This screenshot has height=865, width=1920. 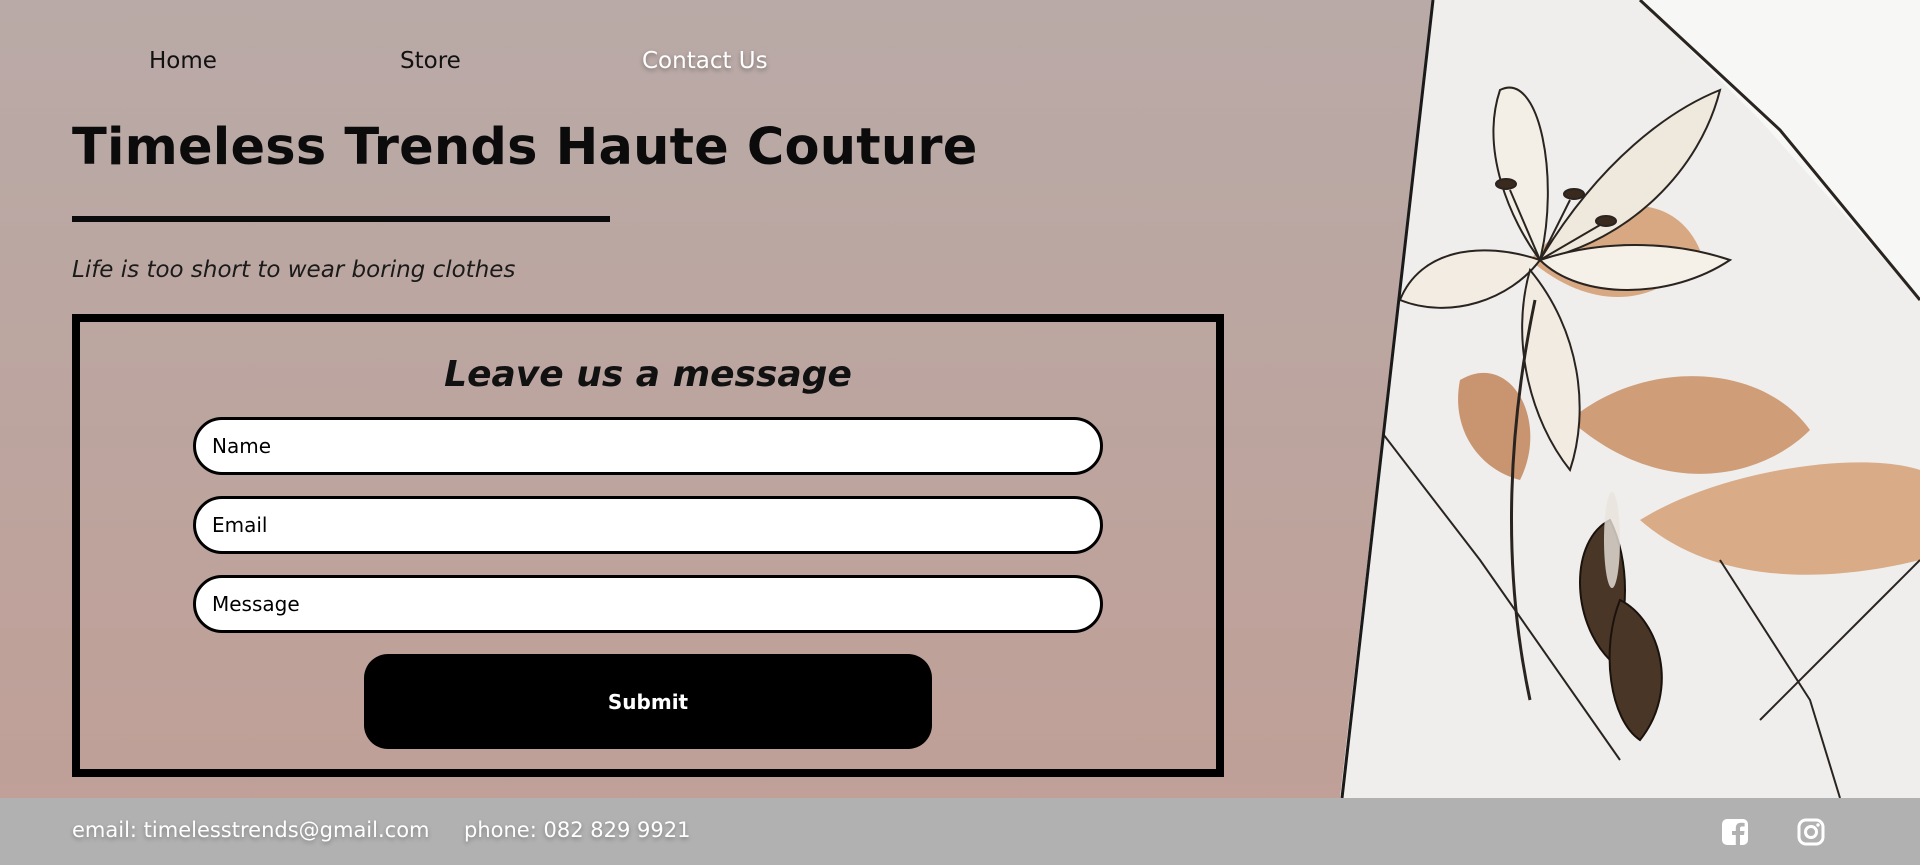 What do you see at coordinates (341, 219) in the screenshot?
I see `title-divider` at bounding box center [341, 219].